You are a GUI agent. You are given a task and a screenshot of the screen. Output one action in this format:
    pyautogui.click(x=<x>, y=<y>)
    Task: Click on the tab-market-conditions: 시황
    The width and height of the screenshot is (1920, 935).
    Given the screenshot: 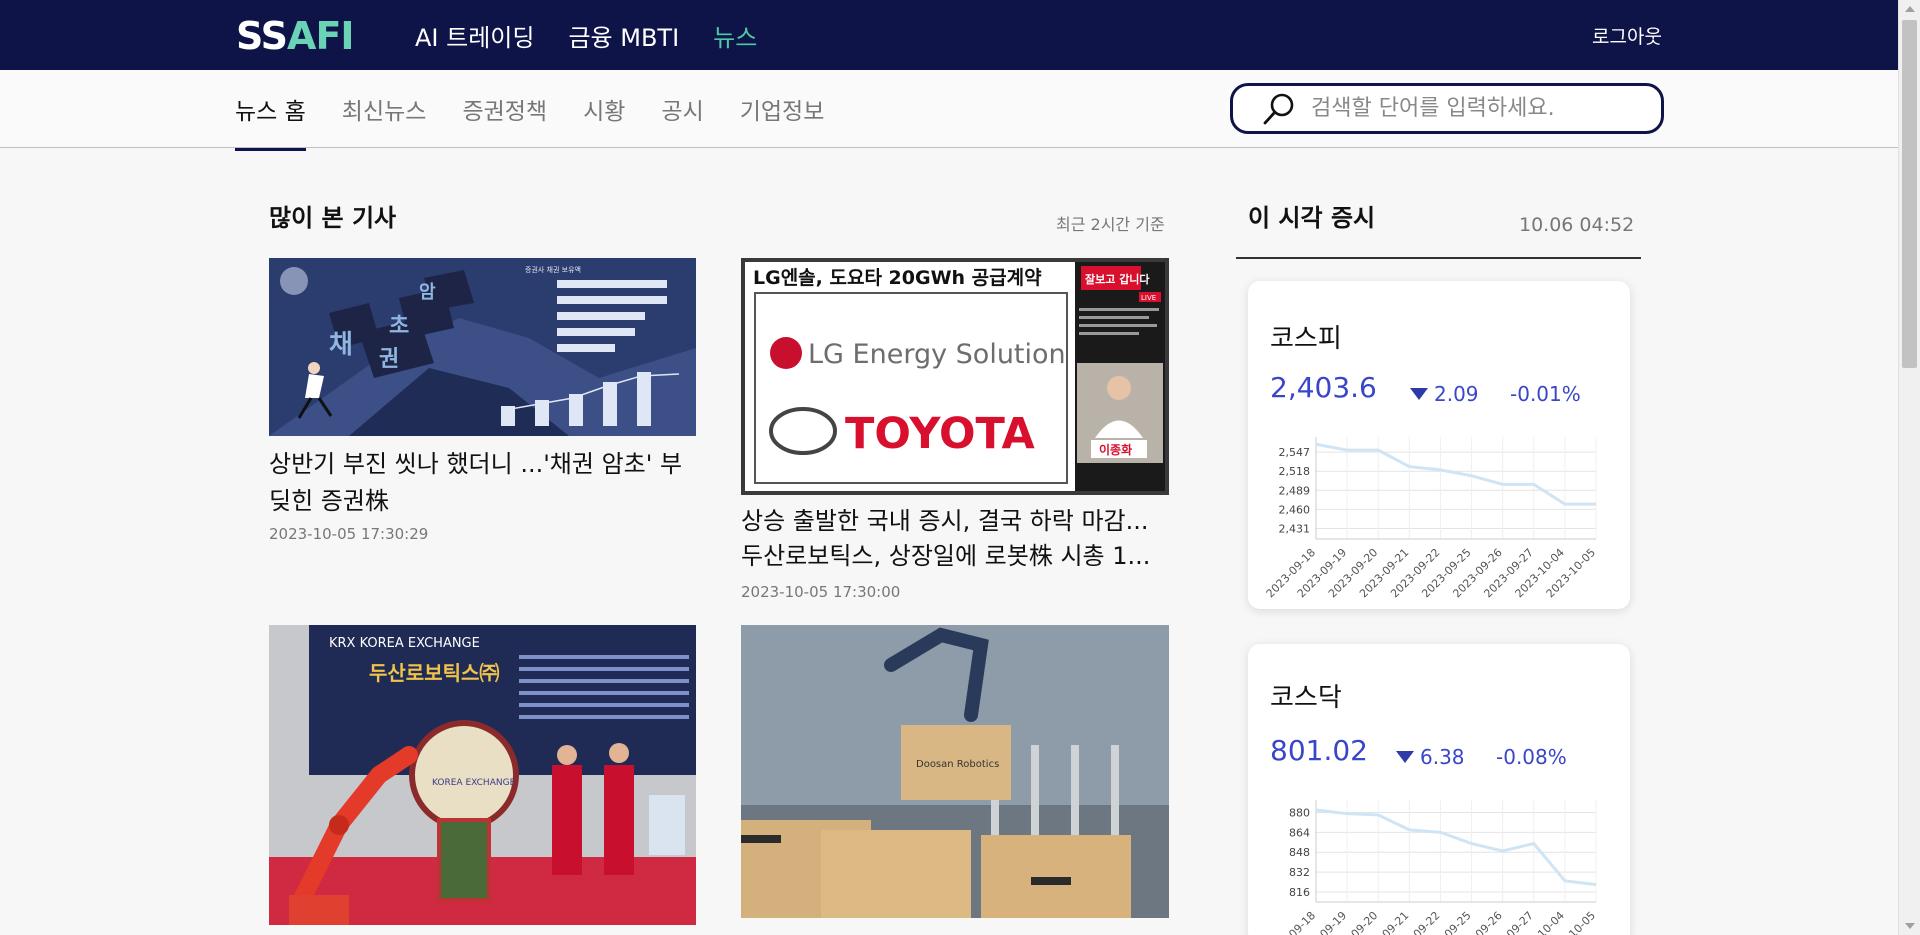 What is the action you would take?
    pyautogui.click(x=604, y=121)
    